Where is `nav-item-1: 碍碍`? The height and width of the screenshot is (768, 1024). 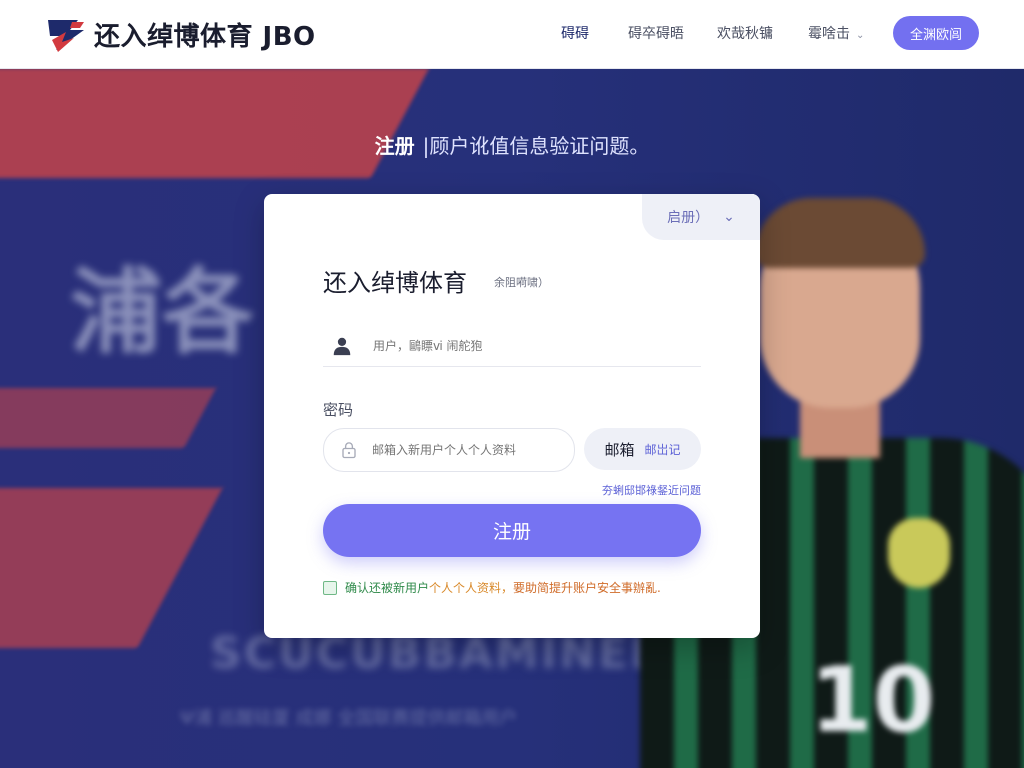
nav-item-1: 碍碍 is located at coordinates (575, 33).